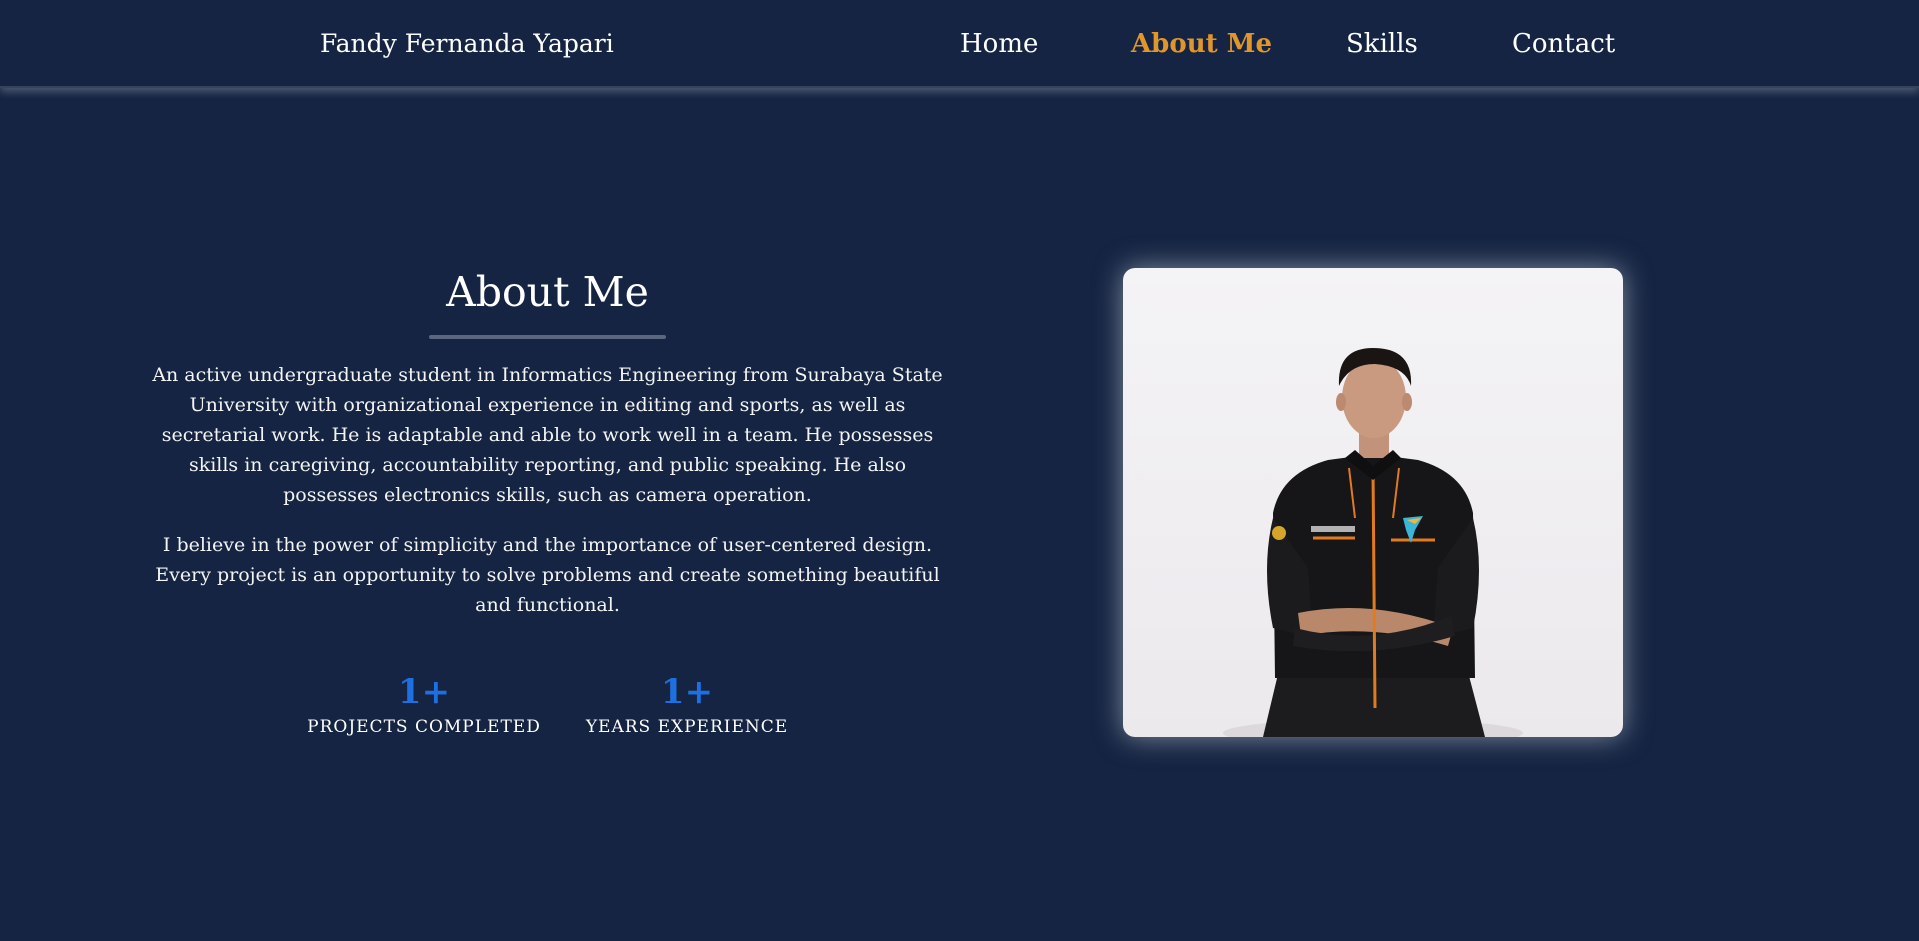 The image size is (1919, 941). I want to click on site-brand: Fandy Fernanda Yapari, so click(467, 44).